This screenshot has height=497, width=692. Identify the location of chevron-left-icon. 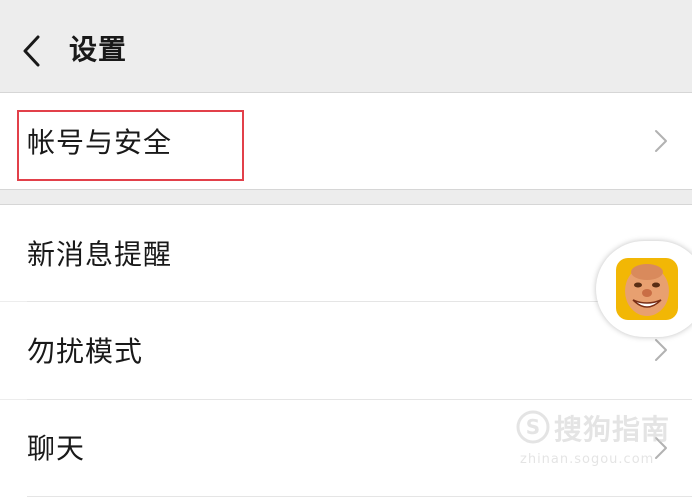
(31, 51).